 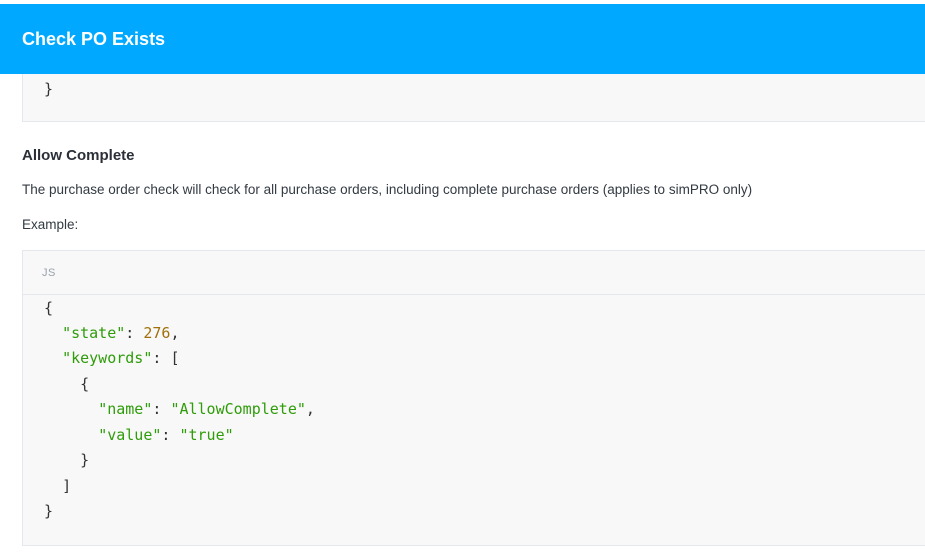 What do you see at coordinates (125, 409) in the screenshot?
I see `code-token: "name"` at bounding box center [125, 409].